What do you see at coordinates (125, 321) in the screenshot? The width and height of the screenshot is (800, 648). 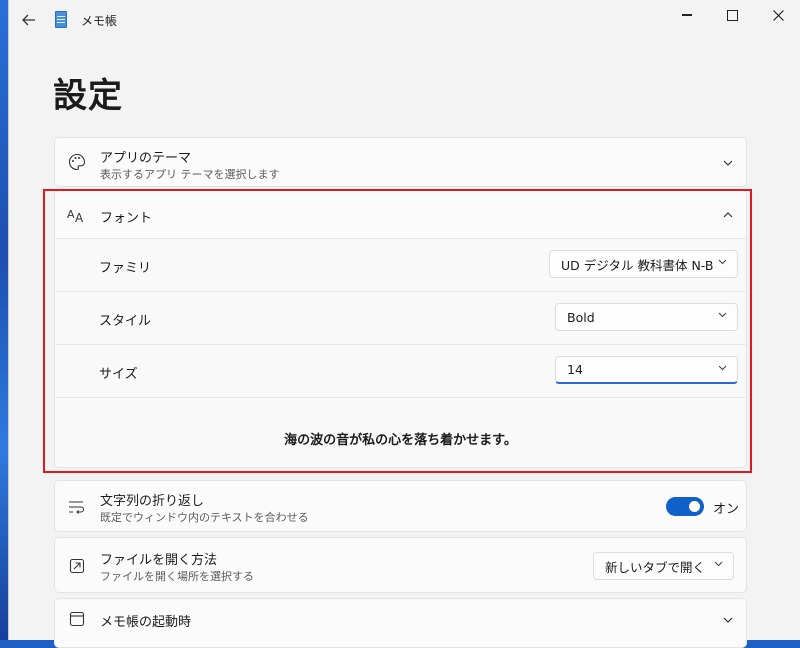 I see `font-style-label: スタイル` at bounding box center [125, 321].